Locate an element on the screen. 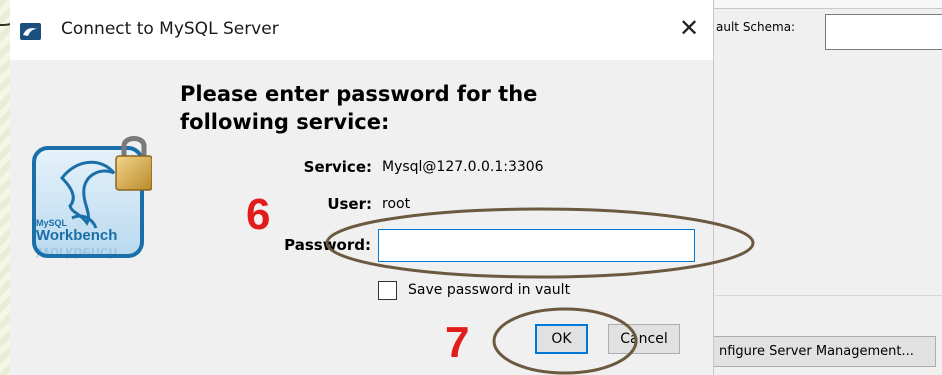 Image resolution: width=942 pixels, height=375 pixels. save-password-label: Save password in vault is located at coordinates (489, 290).